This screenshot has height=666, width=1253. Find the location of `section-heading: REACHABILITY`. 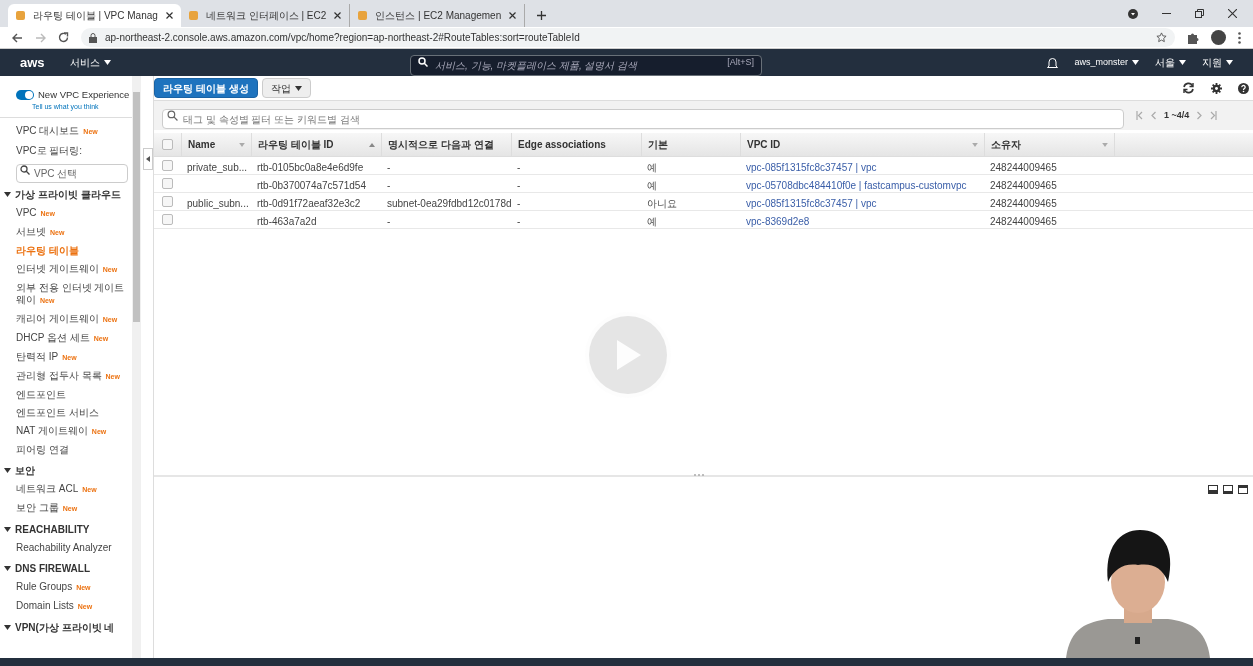

section-heading: REACHABILITY is located at coordinates (52, 529).